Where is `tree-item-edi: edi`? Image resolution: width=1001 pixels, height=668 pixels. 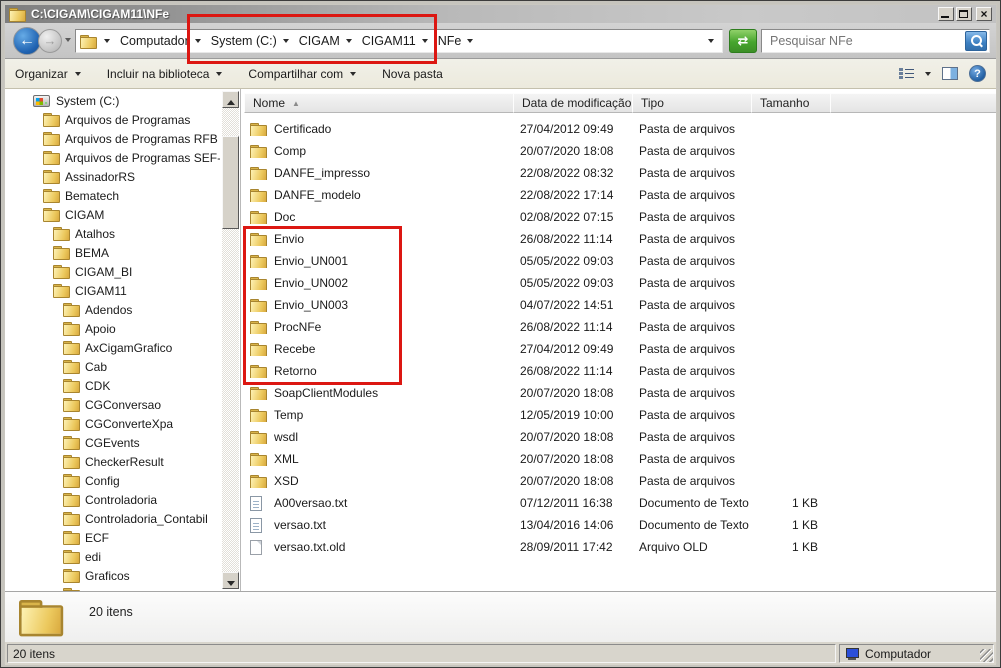 tree-item-edi: edi is located at coordinates (112, 556).